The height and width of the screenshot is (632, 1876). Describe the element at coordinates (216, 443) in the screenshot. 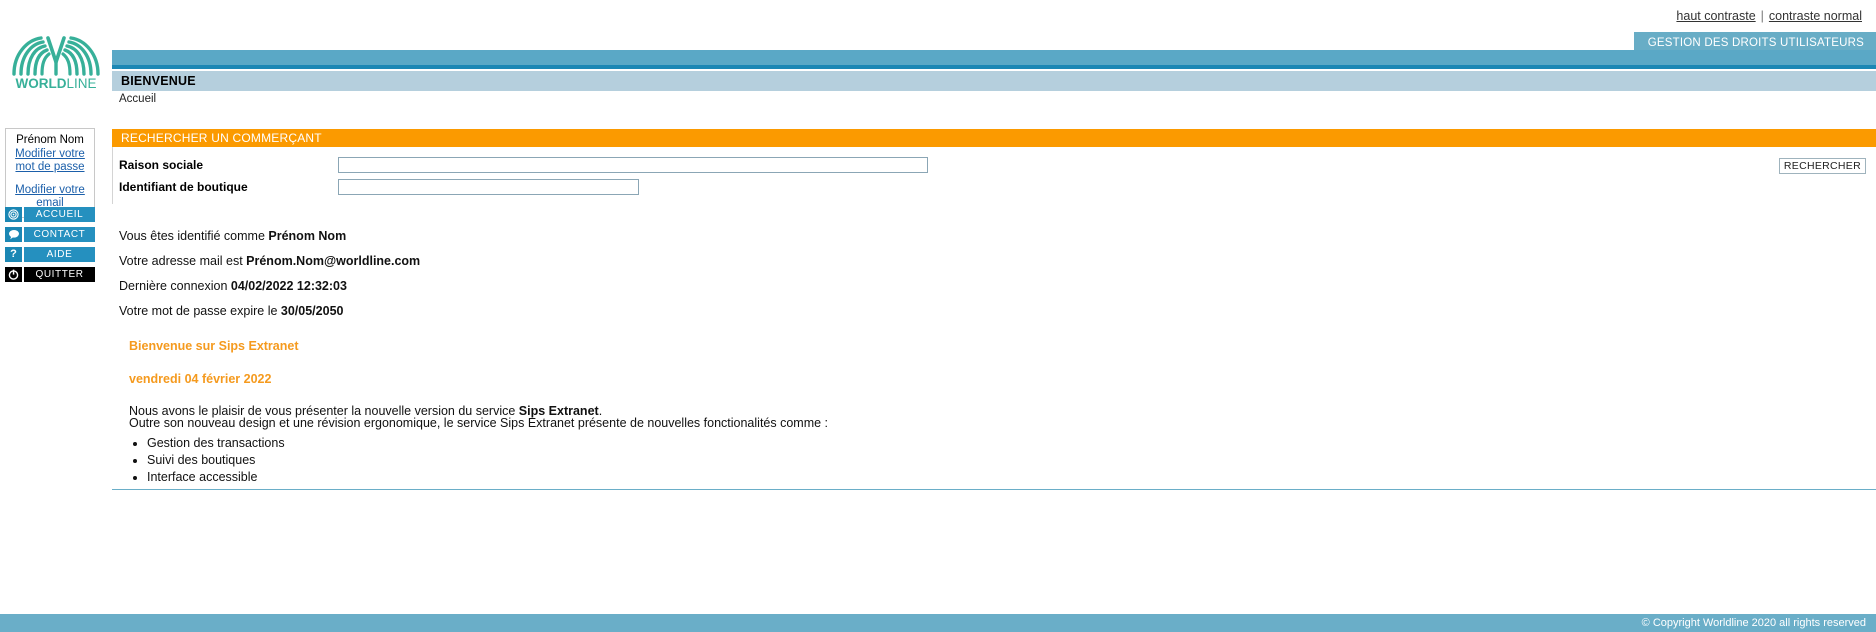

I see `list-item: Gestion des transactions` at that location.